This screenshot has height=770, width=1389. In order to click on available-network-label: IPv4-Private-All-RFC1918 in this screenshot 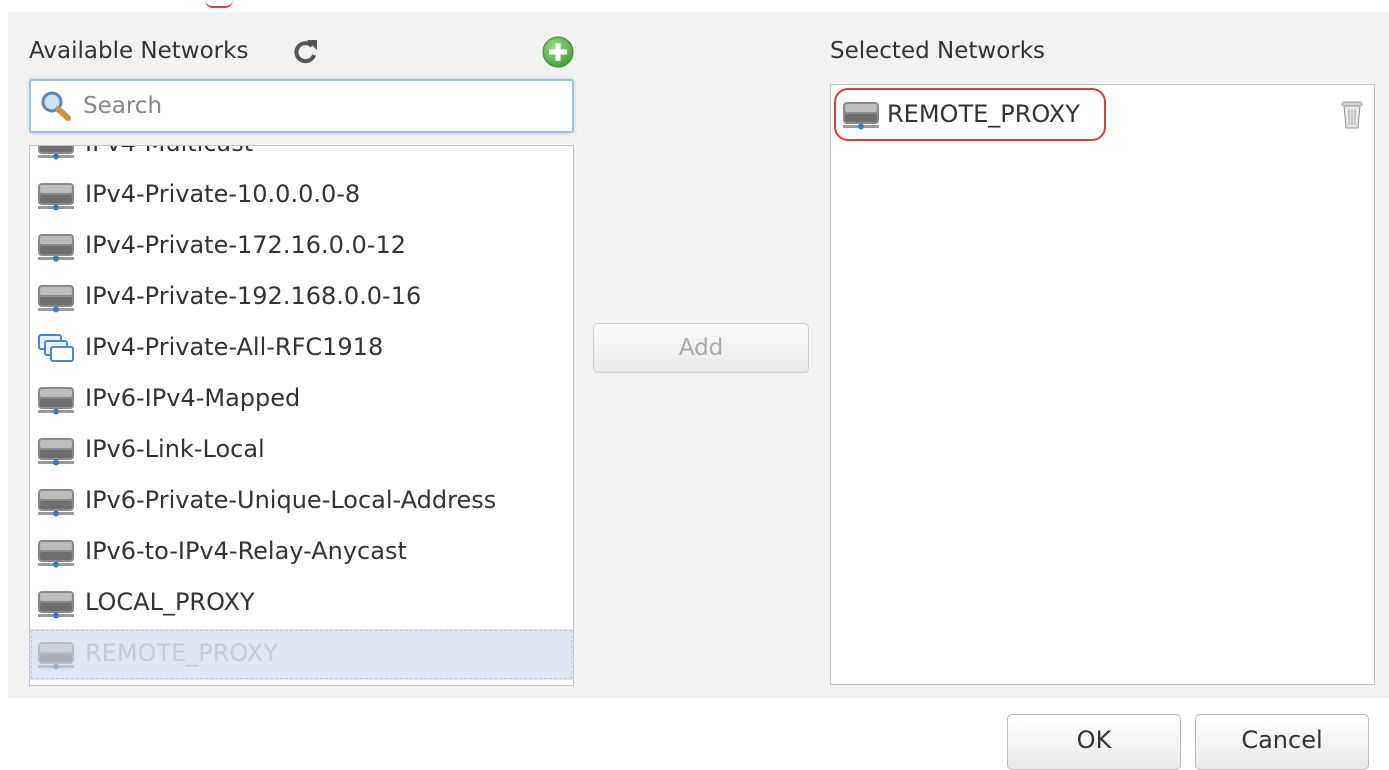, I will do `click(234, 347)`.